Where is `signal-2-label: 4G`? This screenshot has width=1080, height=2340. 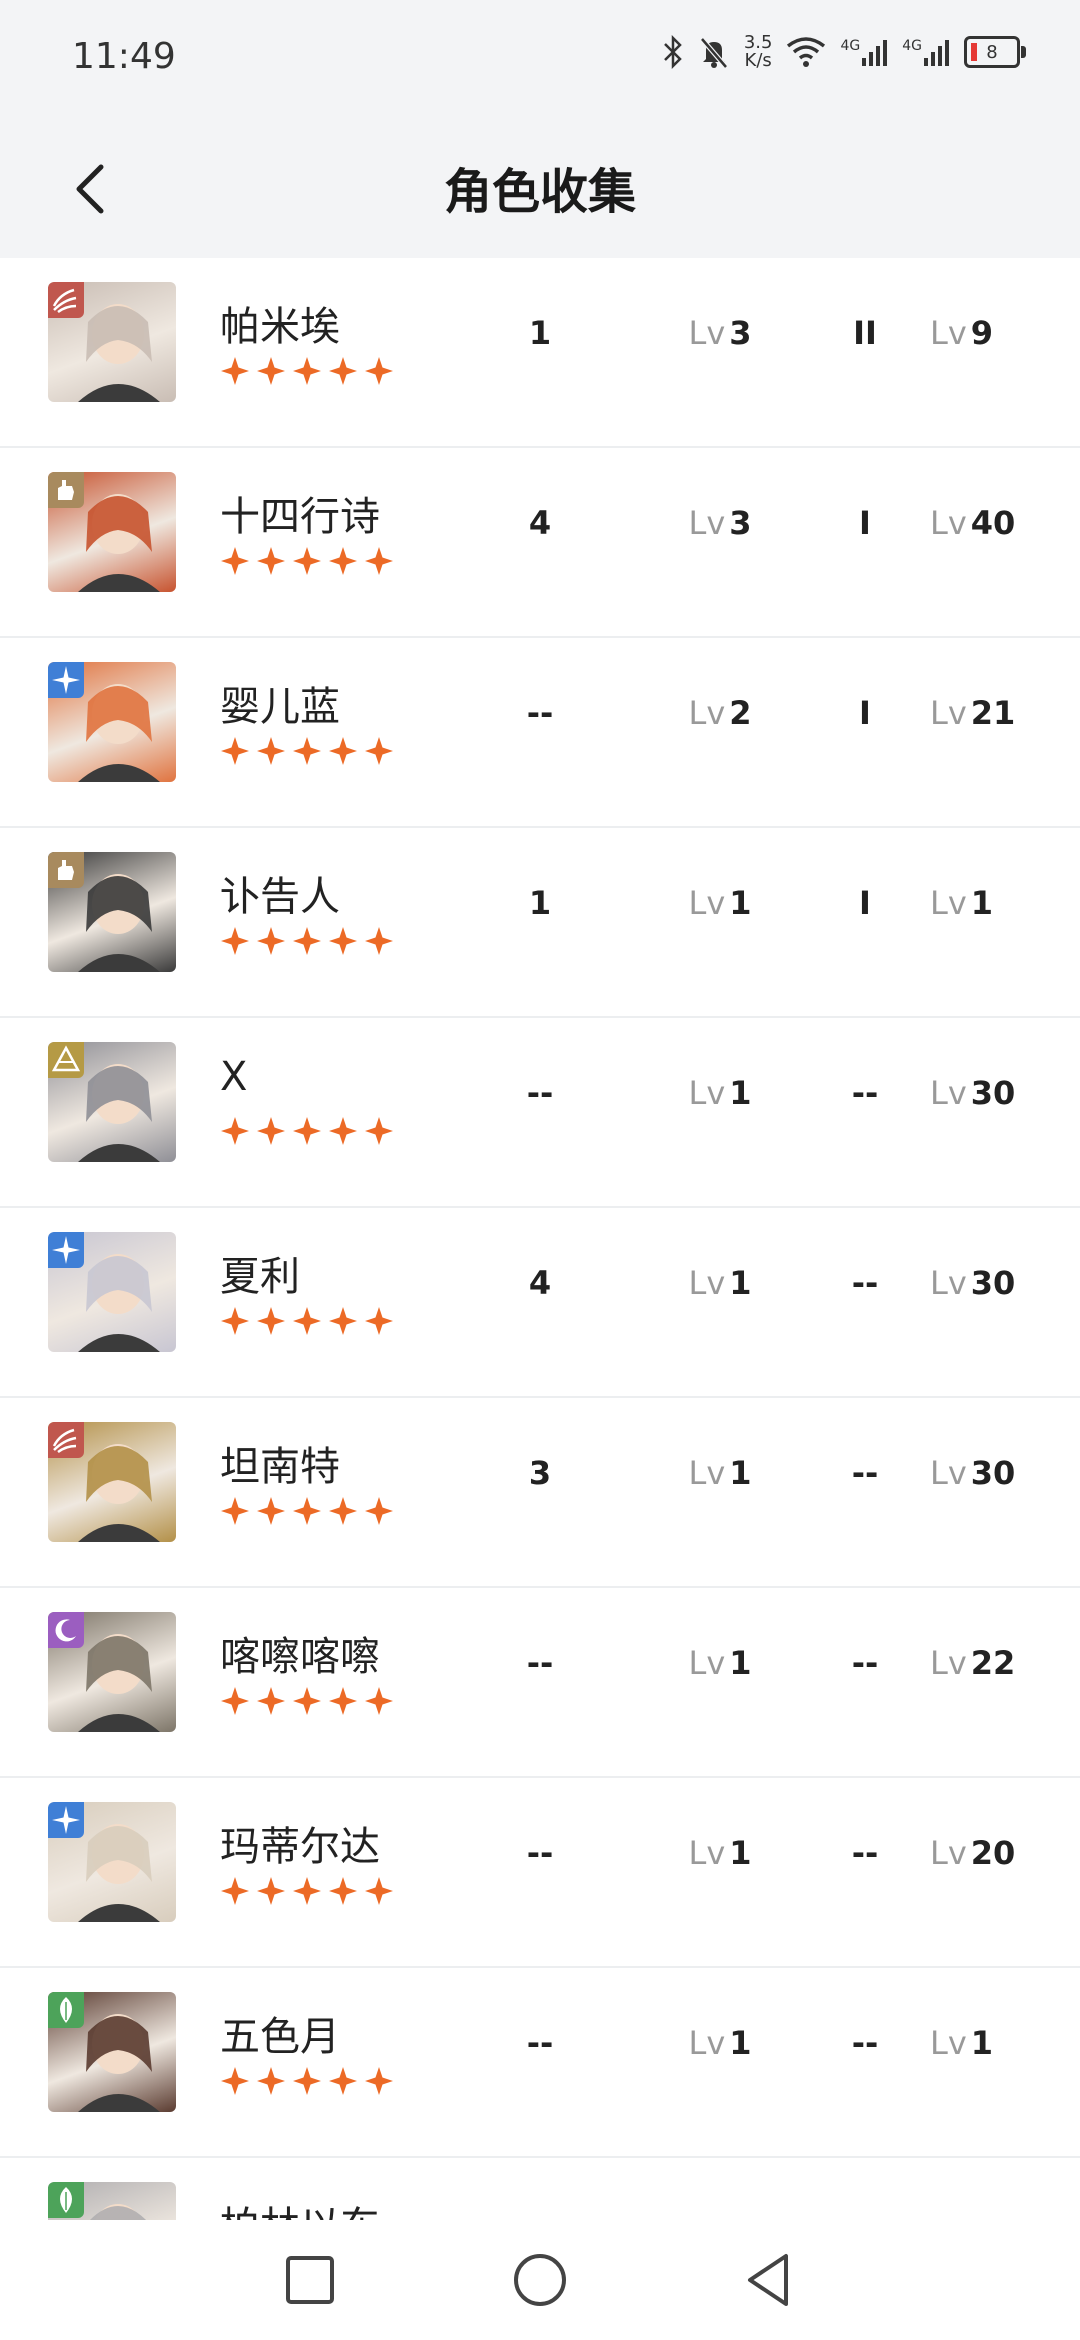 signal-2-label: 4G is located at coordinates (912, 46).